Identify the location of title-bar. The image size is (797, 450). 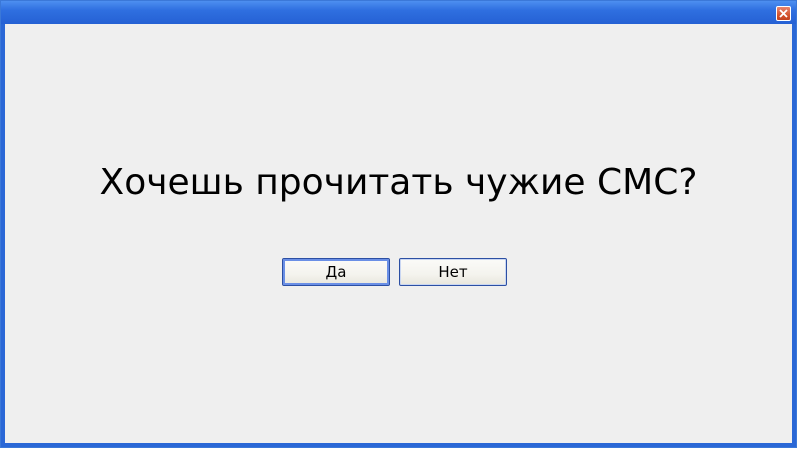
(398, 12).